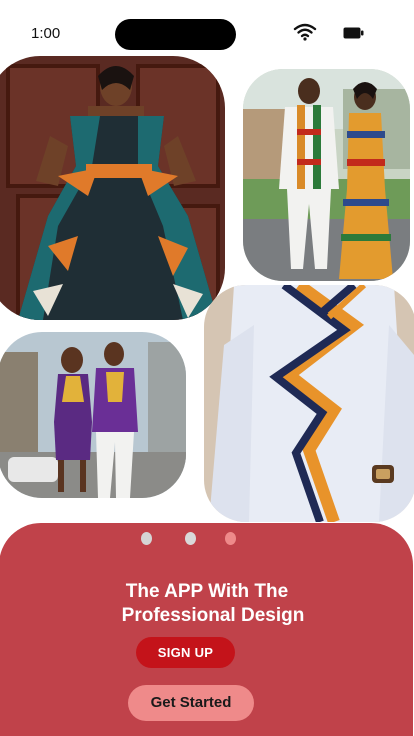 The width and height of the screenshot is (414, 736). Describe the element at coordinates (93, 415) in the screenshot. I see `photo-couple-purple` at that location.